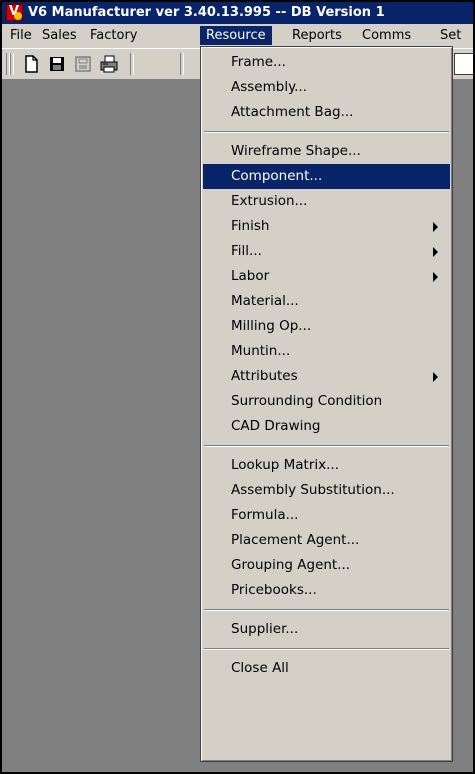  I want to click on menu-item-finish: Finish, so click(326, 226).